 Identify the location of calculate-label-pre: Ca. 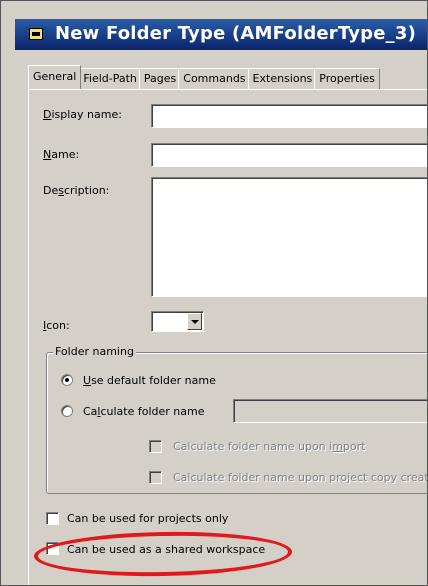
(90, 411).